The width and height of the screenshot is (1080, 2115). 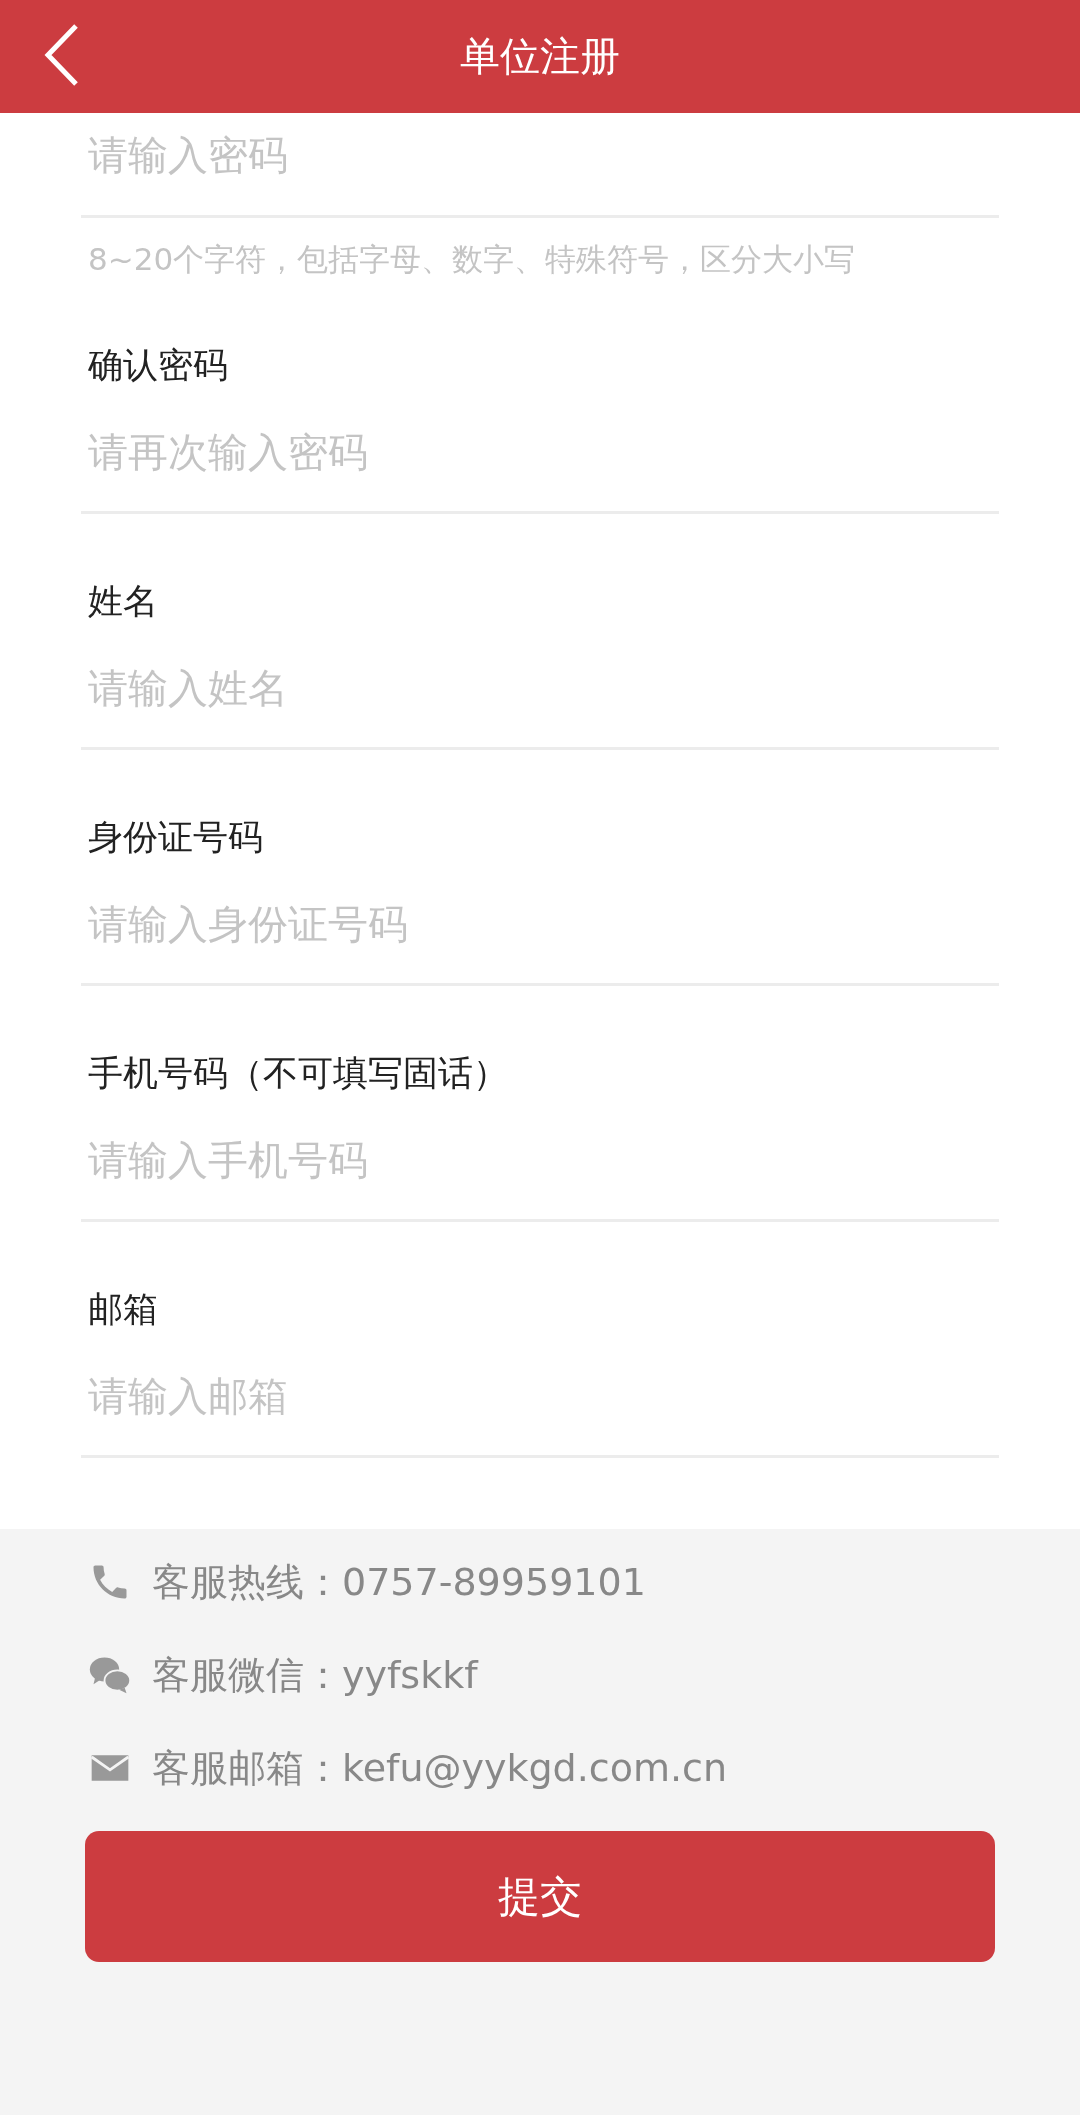 I want to click on submit-button: 提交, so click(x=540, y=1896).